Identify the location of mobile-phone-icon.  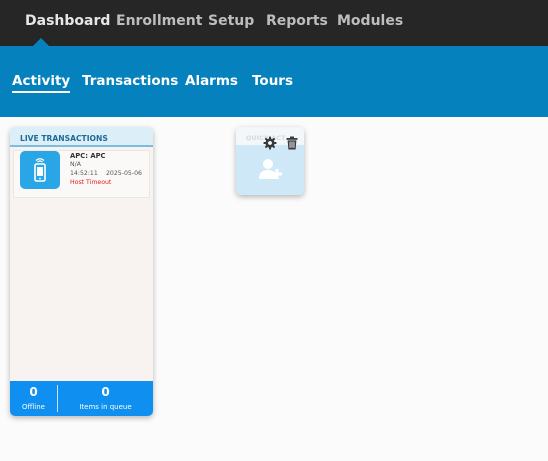
(40, 170).